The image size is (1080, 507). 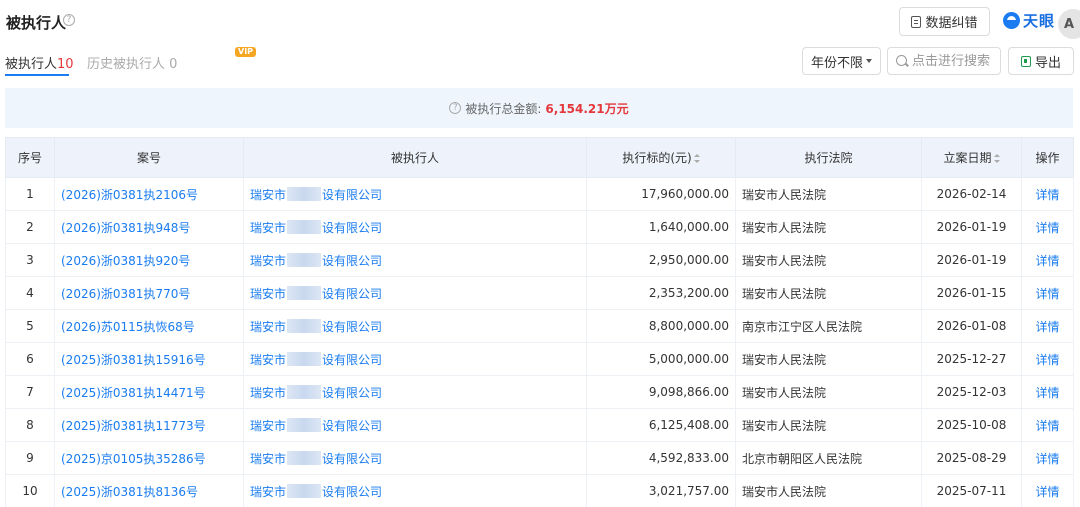 I want to click on logo-text: 天眼, so click(x=1039, y=21).